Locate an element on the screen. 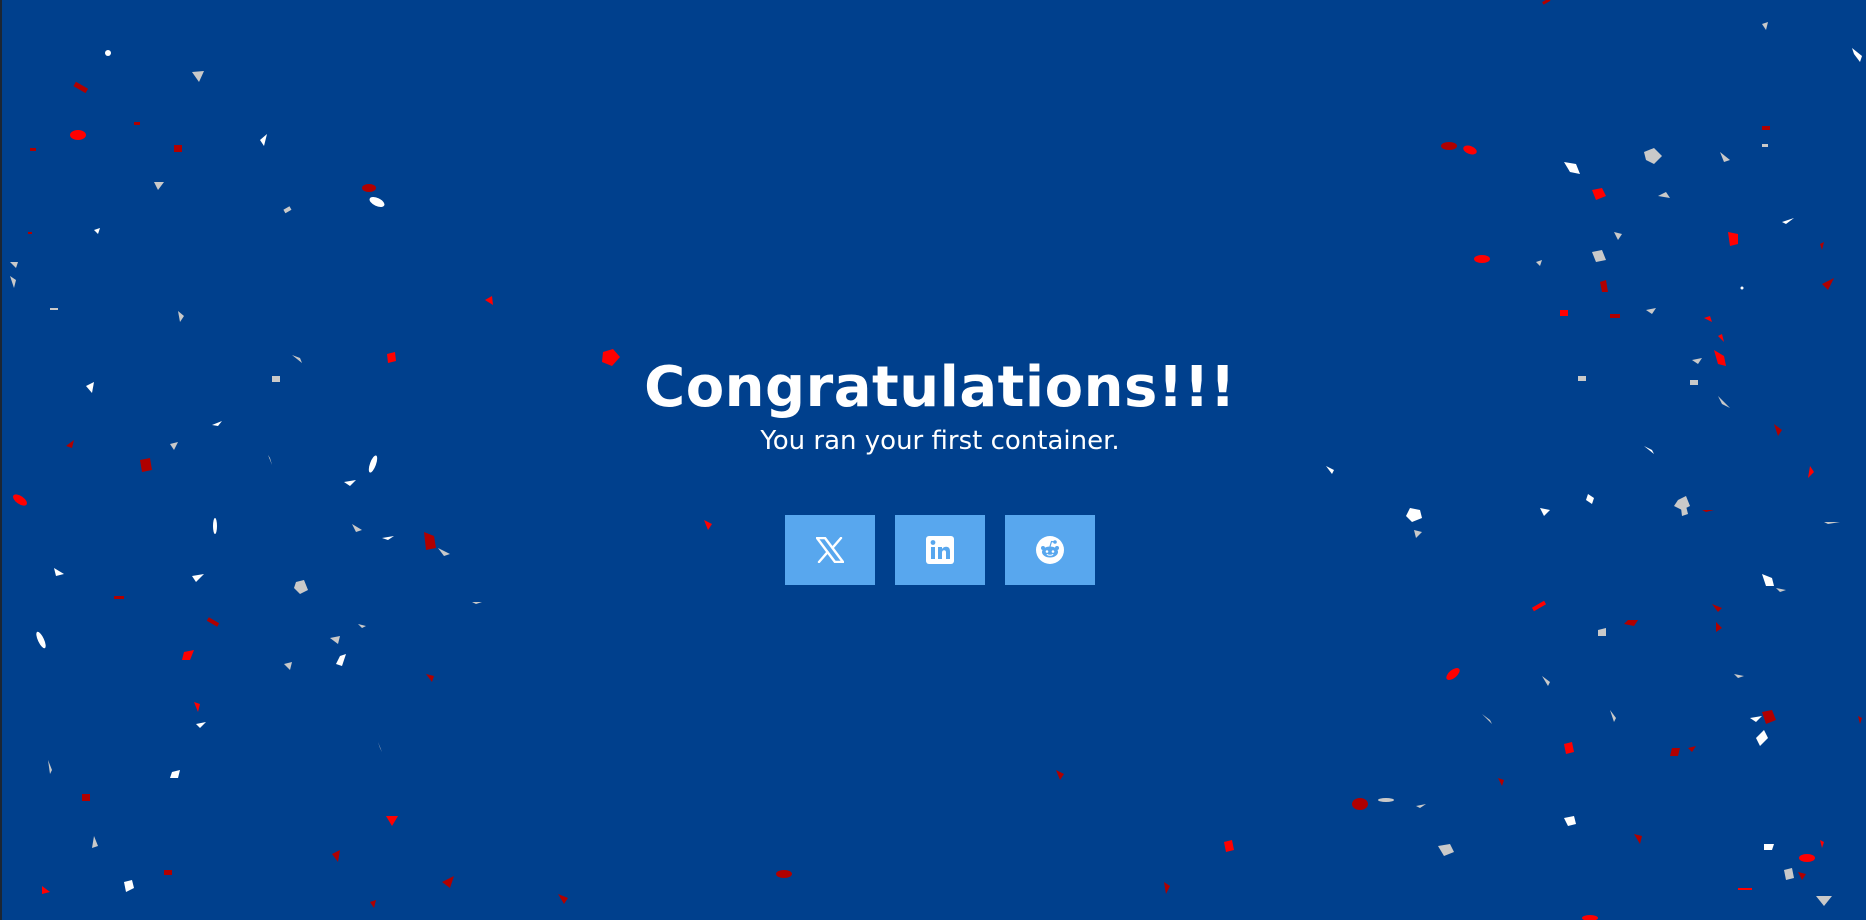 This screenshot has width=1866, height=920. share-buttons is located at coordinates (934, 550).